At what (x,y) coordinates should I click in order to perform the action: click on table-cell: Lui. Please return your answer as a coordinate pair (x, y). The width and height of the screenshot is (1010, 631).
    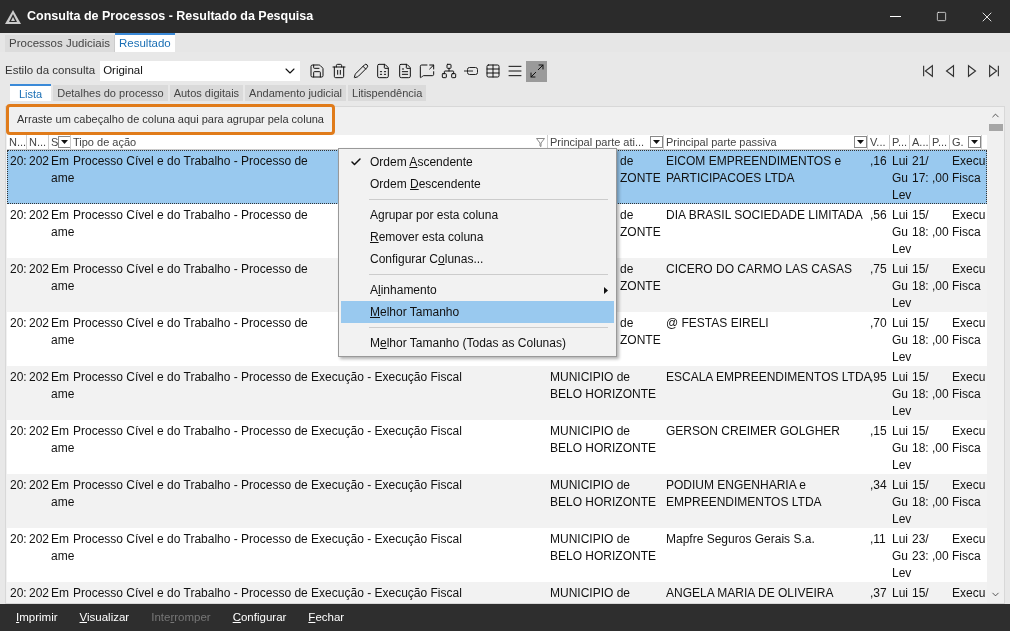
    Looking at the image, I should click on (900, 593).